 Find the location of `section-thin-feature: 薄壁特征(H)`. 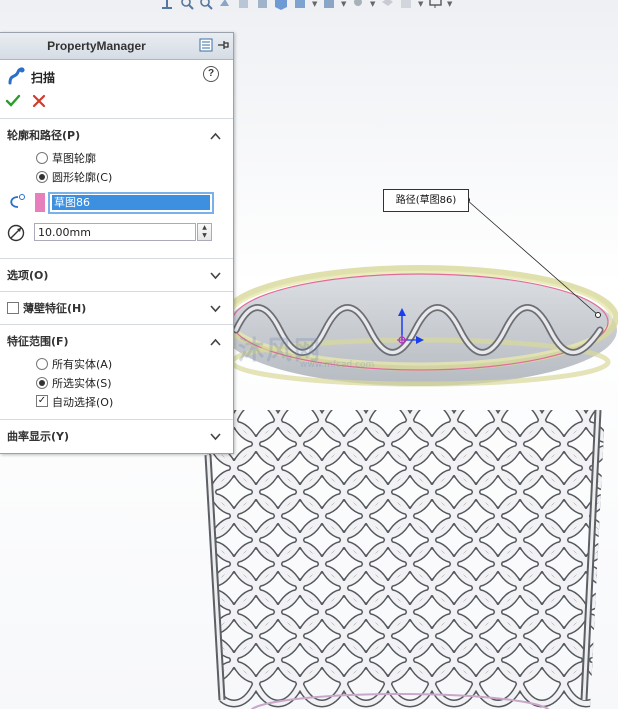

section-thin-feature: 薄壁特征(H) is located at coordinates (116, 307).